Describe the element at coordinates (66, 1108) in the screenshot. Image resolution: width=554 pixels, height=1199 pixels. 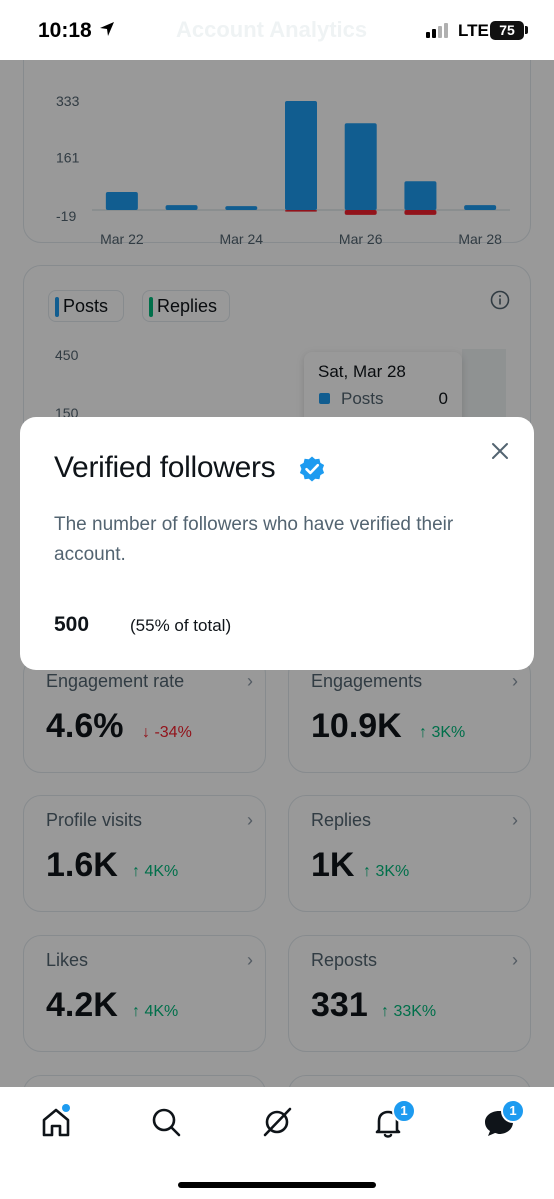
I see `home-unread-dot` at that location.